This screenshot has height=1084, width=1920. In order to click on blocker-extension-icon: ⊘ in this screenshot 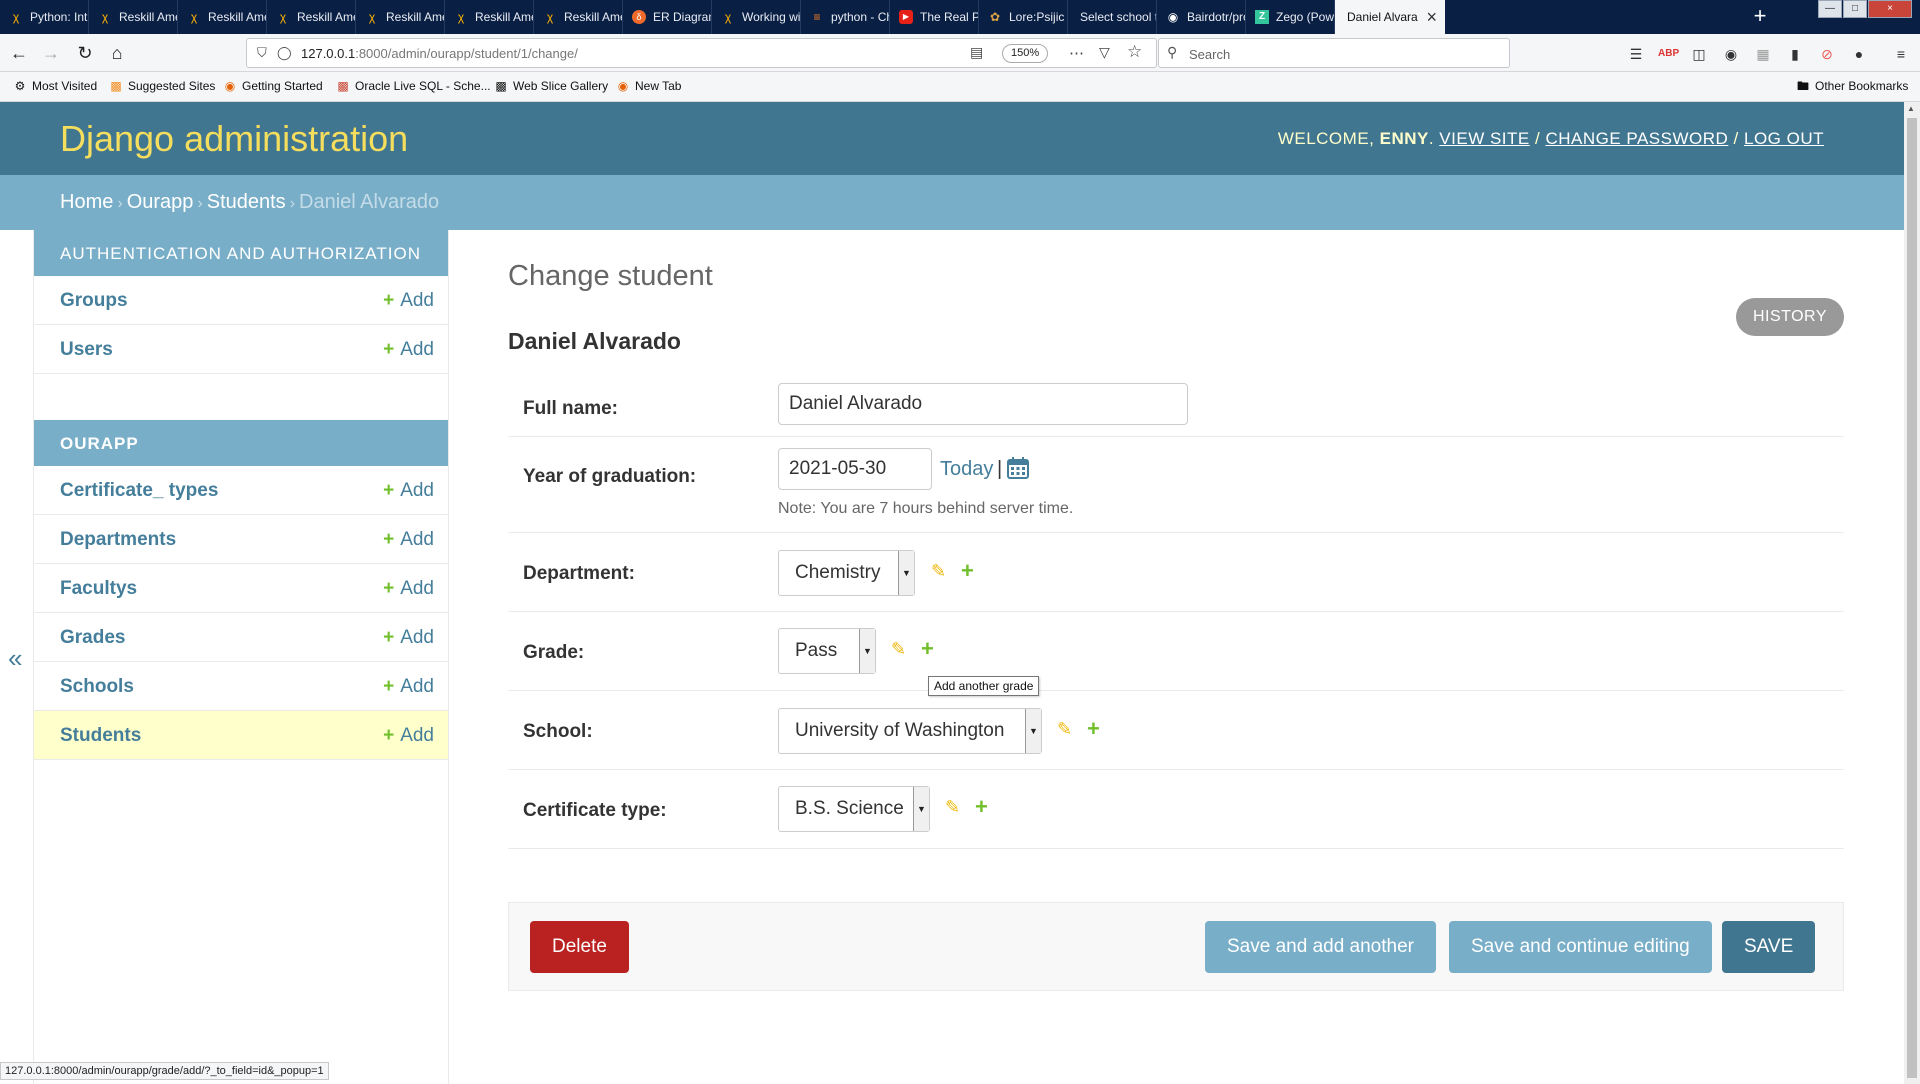, I will do `click(1827, 54)`.